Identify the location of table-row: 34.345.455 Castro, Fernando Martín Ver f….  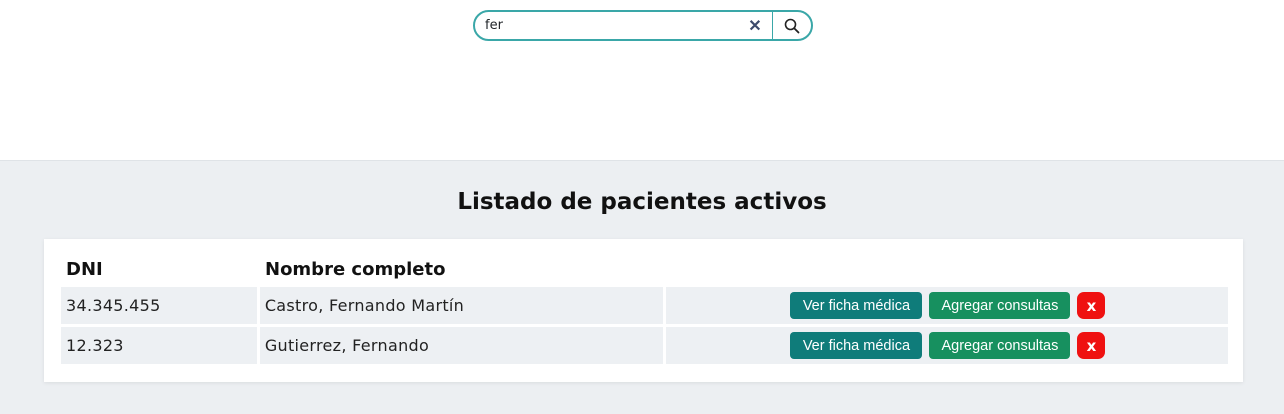
(644, 305).